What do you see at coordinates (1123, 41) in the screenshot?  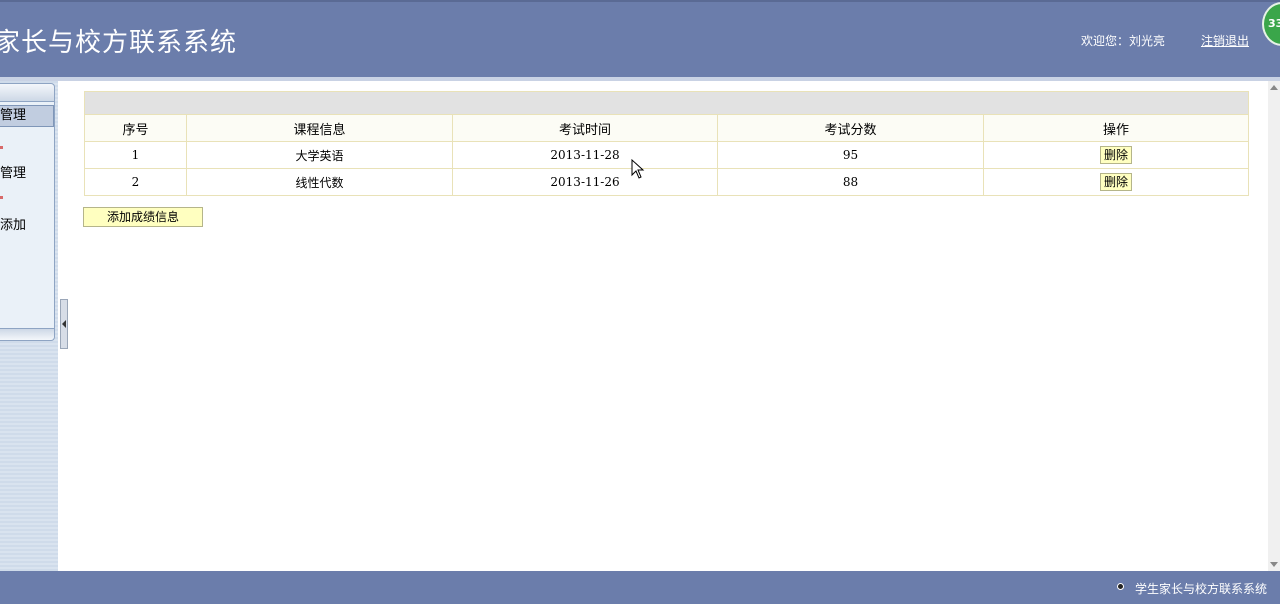 I see `welcome-text: 欢迎您：刘光亮` at bounding box center [1123, 41].